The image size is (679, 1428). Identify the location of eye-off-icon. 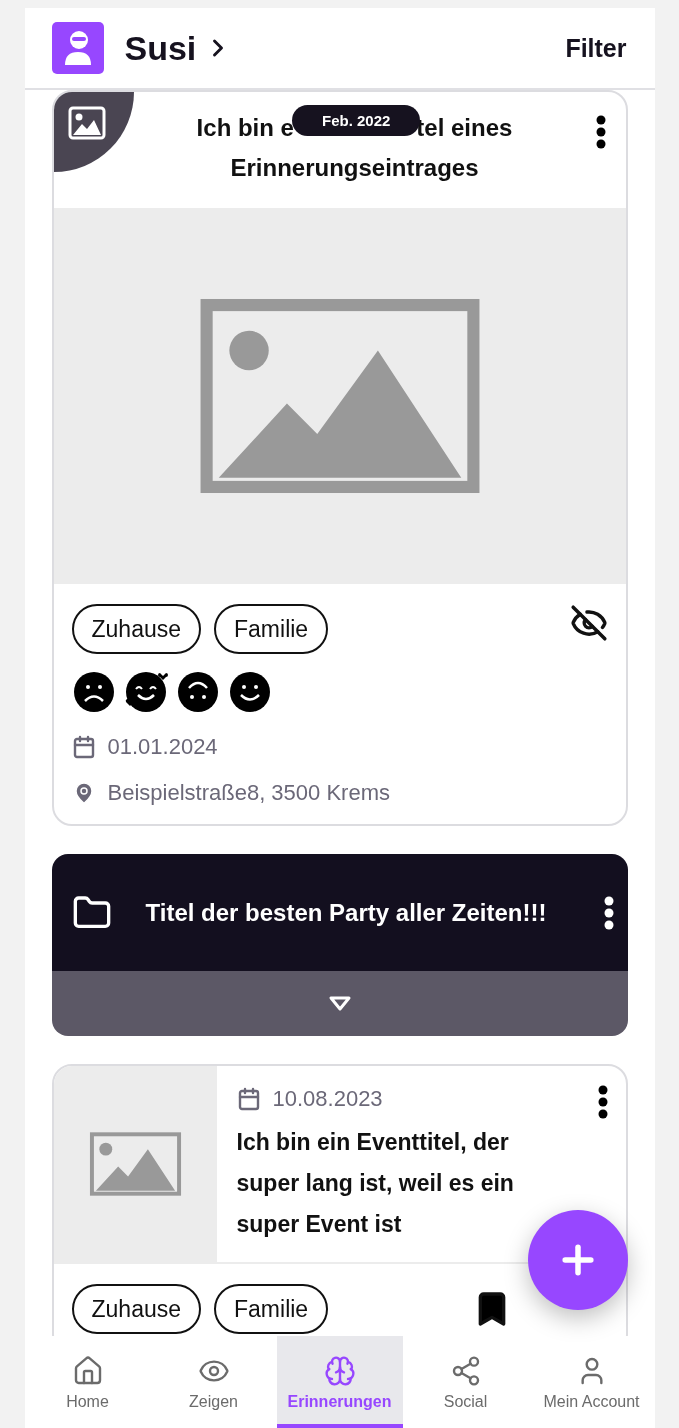
(588, 623).